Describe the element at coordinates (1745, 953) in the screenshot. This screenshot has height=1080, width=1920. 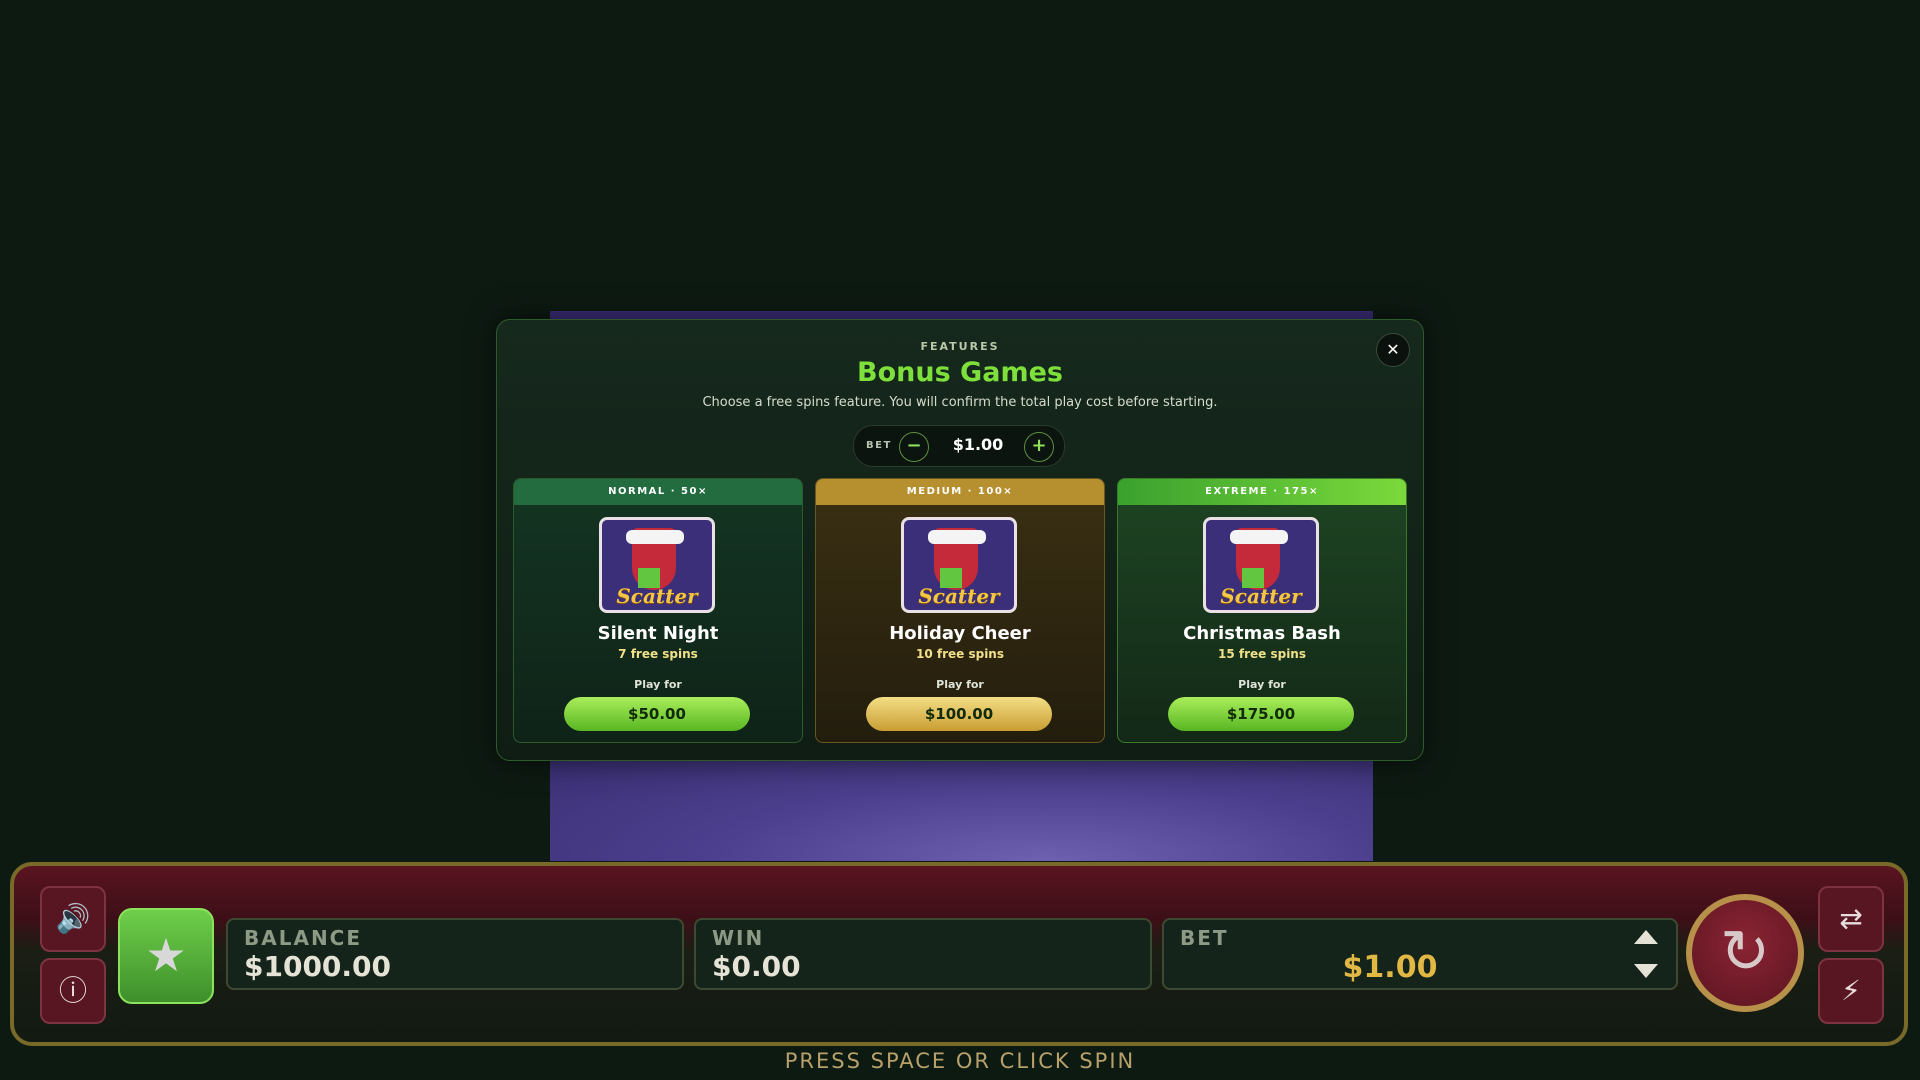
I see `spin-icon: ↻` at that location.